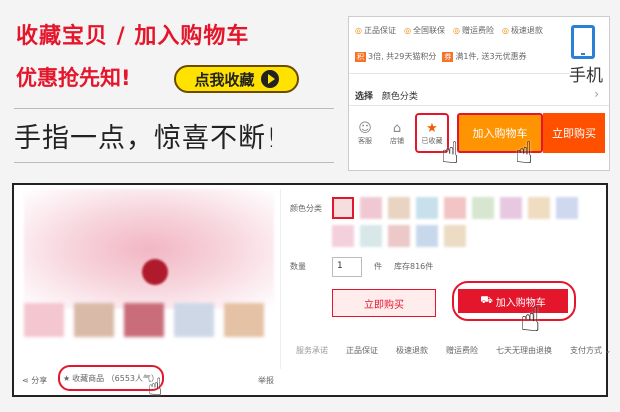  What do you see at coordinates (378, 266) in the screenshot?
I see `quantity-unit: 件` at bounding box center [378, 266].